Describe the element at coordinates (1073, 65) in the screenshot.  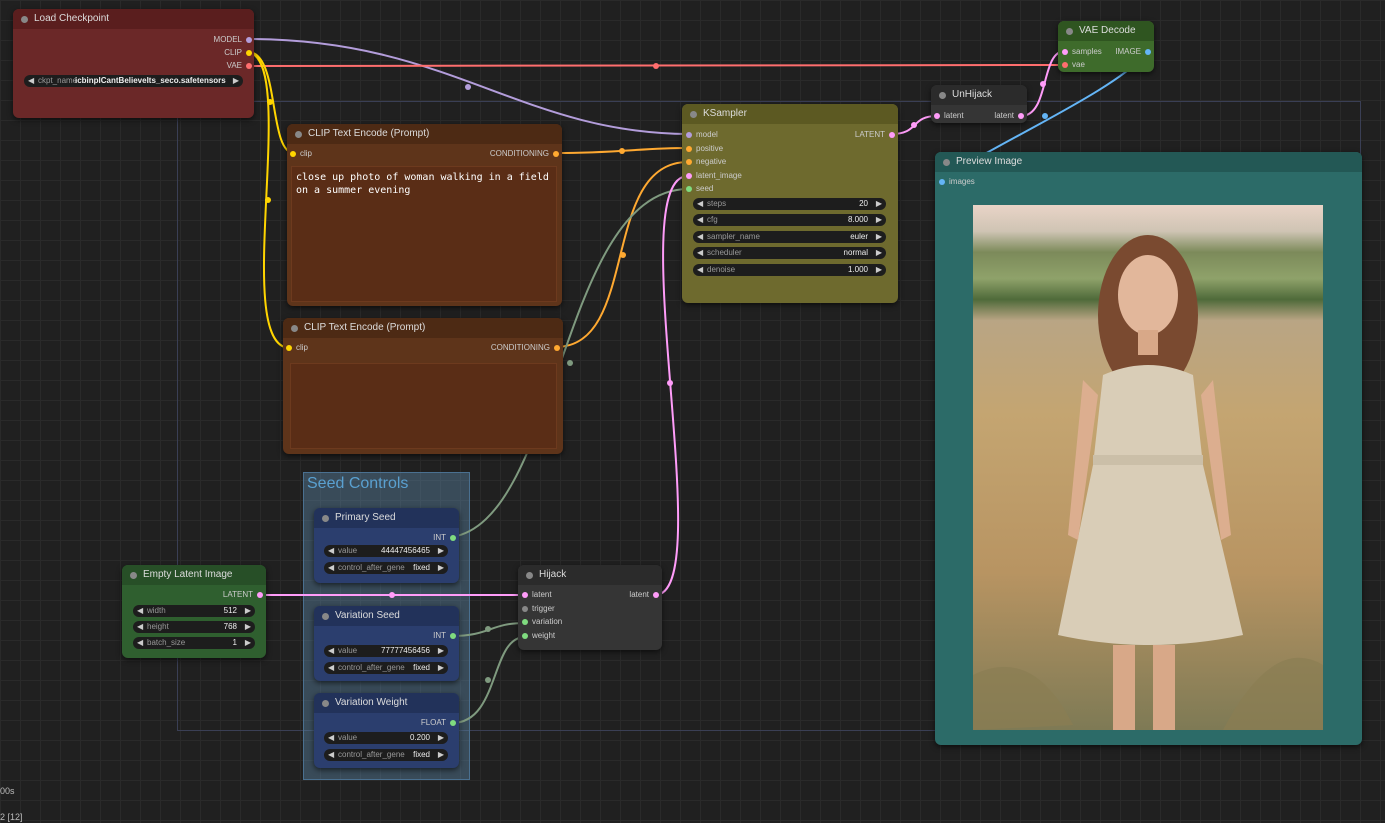
I see `input-vae: vae` at that location.